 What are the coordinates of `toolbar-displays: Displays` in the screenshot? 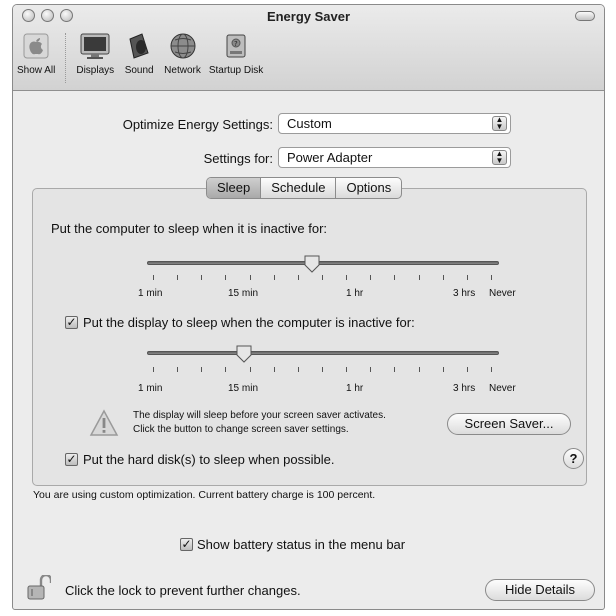 It's located at (95, 59).